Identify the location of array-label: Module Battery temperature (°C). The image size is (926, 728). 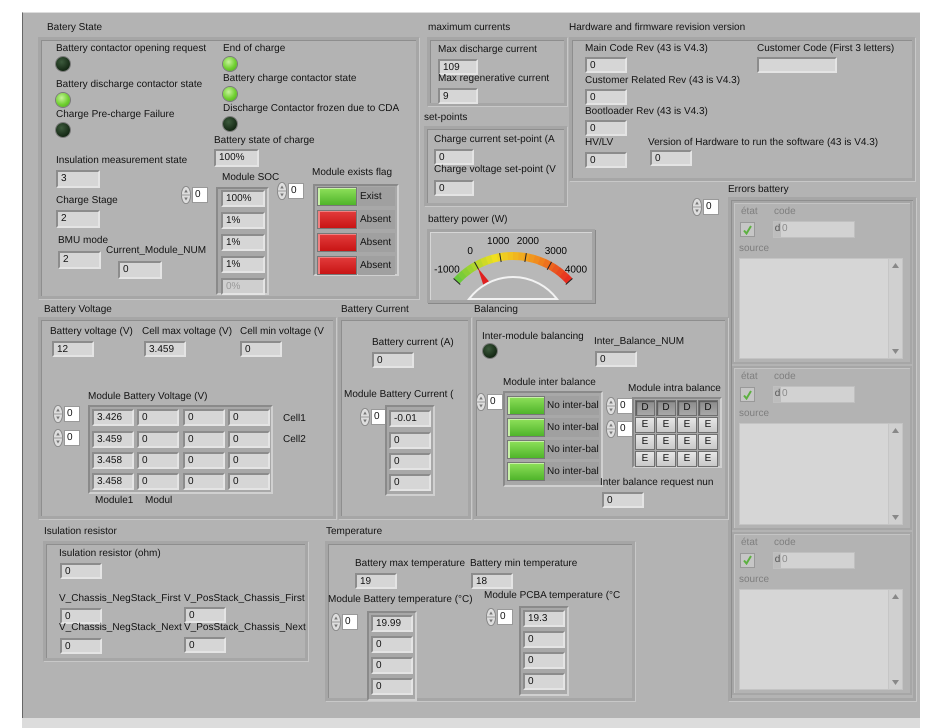
(400, 600).